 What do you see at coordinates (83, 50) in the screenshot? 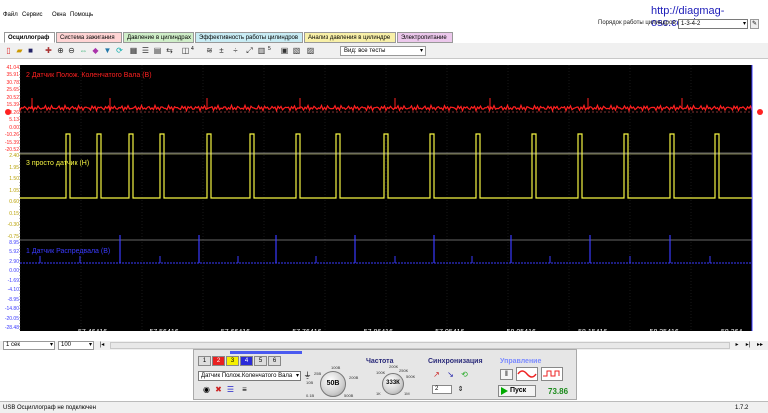
I see `measure-icon: ⇔` at bounding box center [83, 50].